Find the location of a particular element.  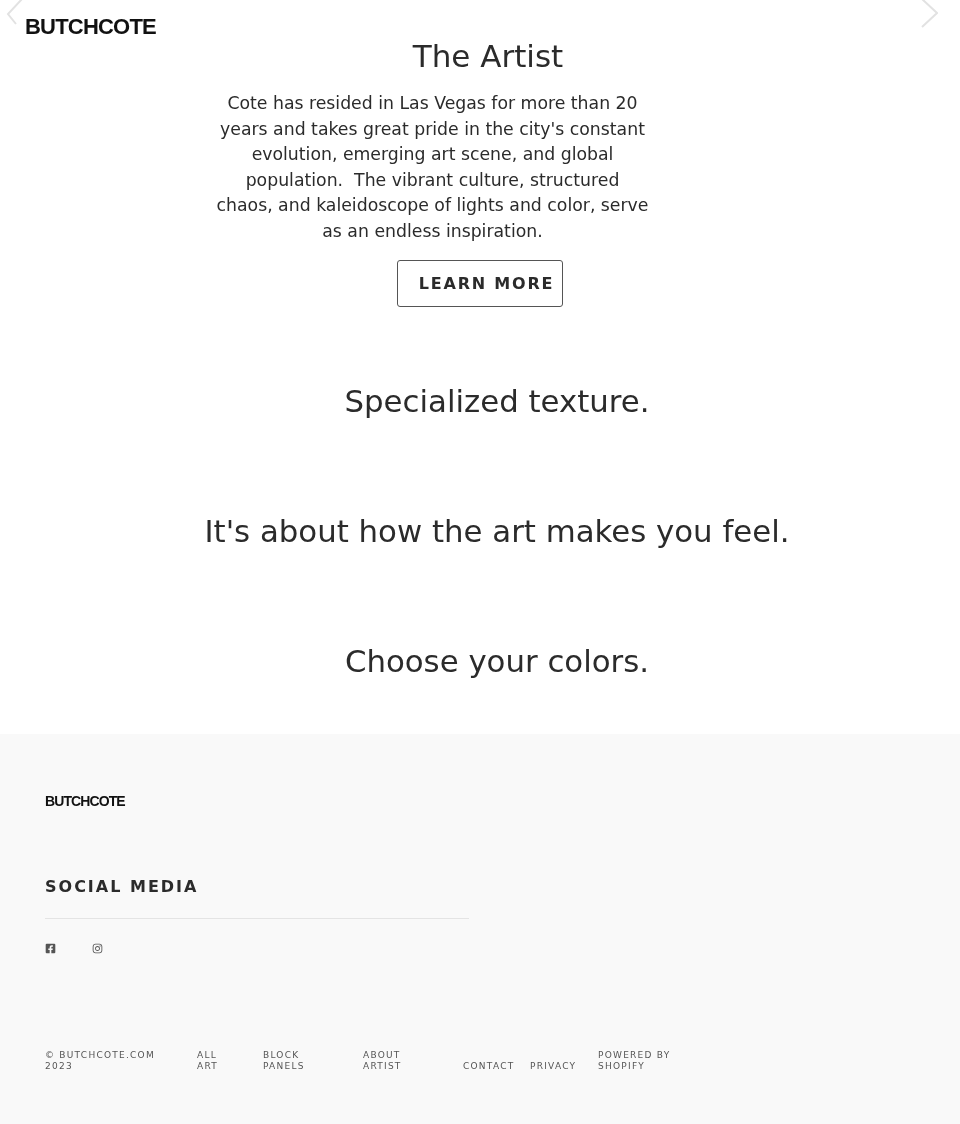

footer-link: ALL ART is located at coordinates (218, 1061).